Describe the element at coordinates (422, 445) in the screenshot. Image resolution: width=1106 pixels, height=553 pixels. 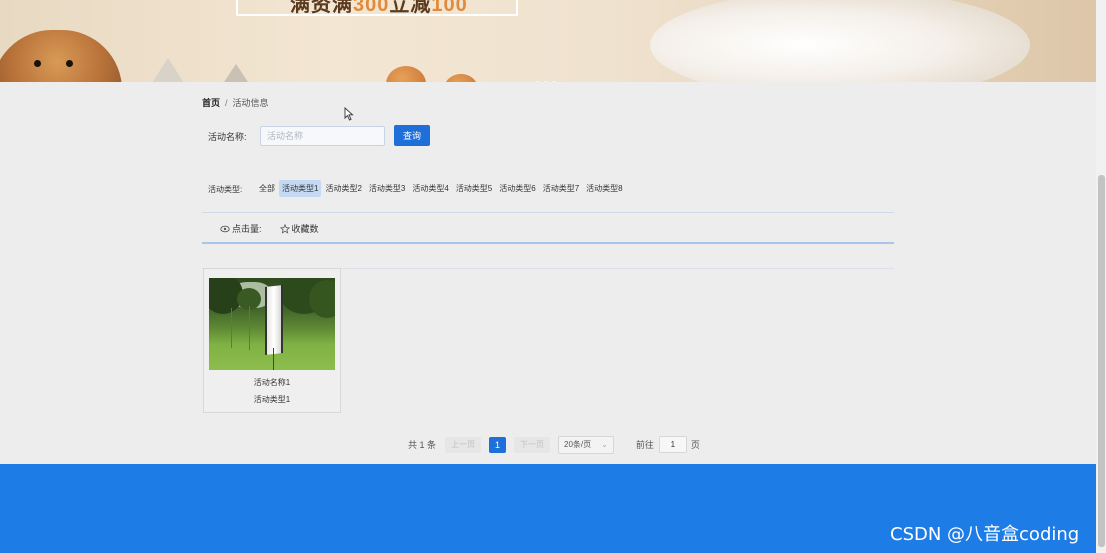
I see `pagination-total: 共 1 条` at that location.